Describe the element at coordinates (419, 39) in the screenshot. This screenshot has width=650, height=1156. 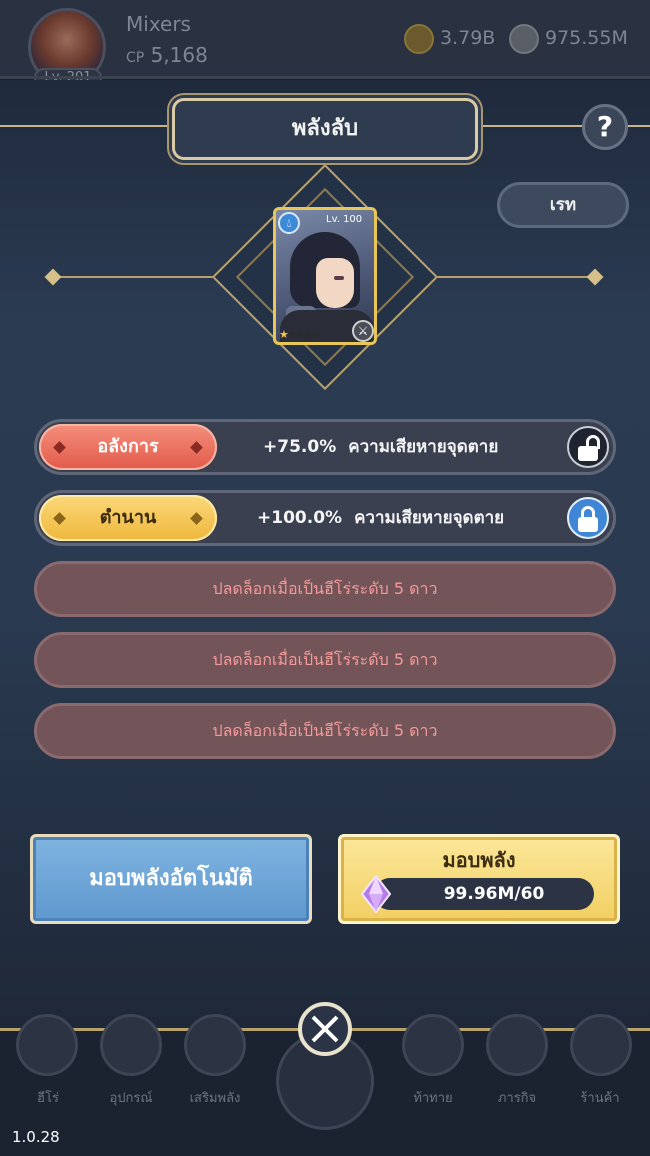
I see `gold-coin-icon` at that location.